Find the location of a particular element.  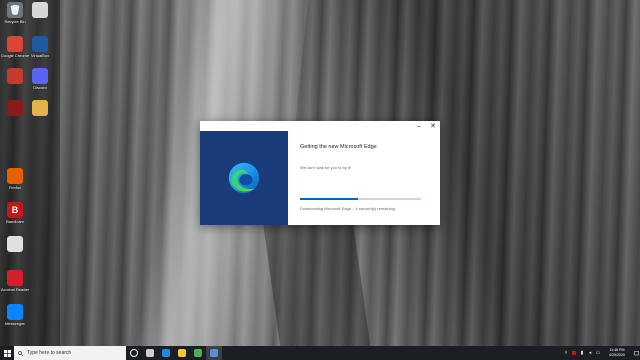

notification-icon is located at coordinates (636, 352).